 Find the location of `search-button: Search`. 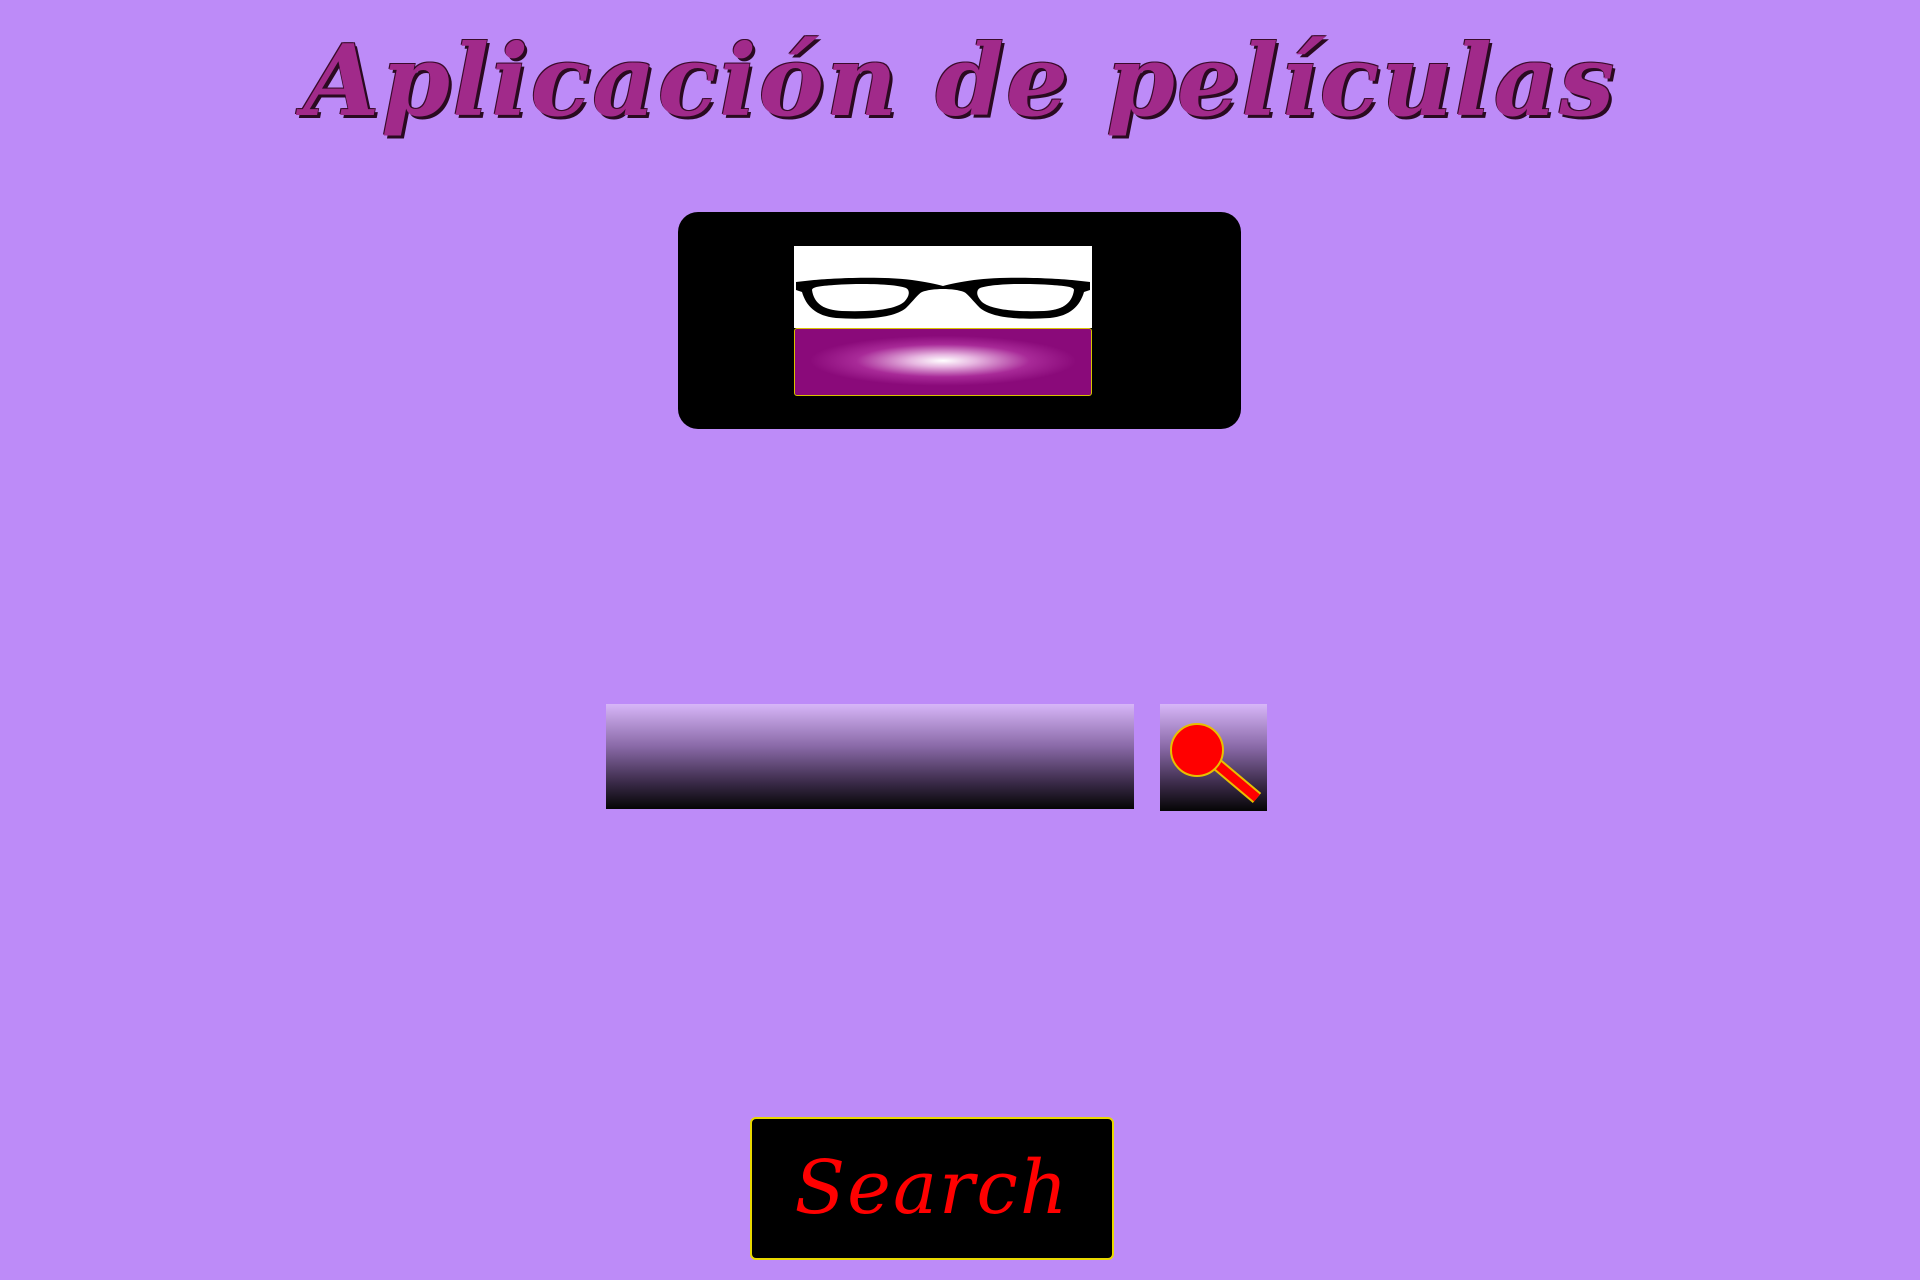

search-button: Search is located at coordinates (932, 1188).